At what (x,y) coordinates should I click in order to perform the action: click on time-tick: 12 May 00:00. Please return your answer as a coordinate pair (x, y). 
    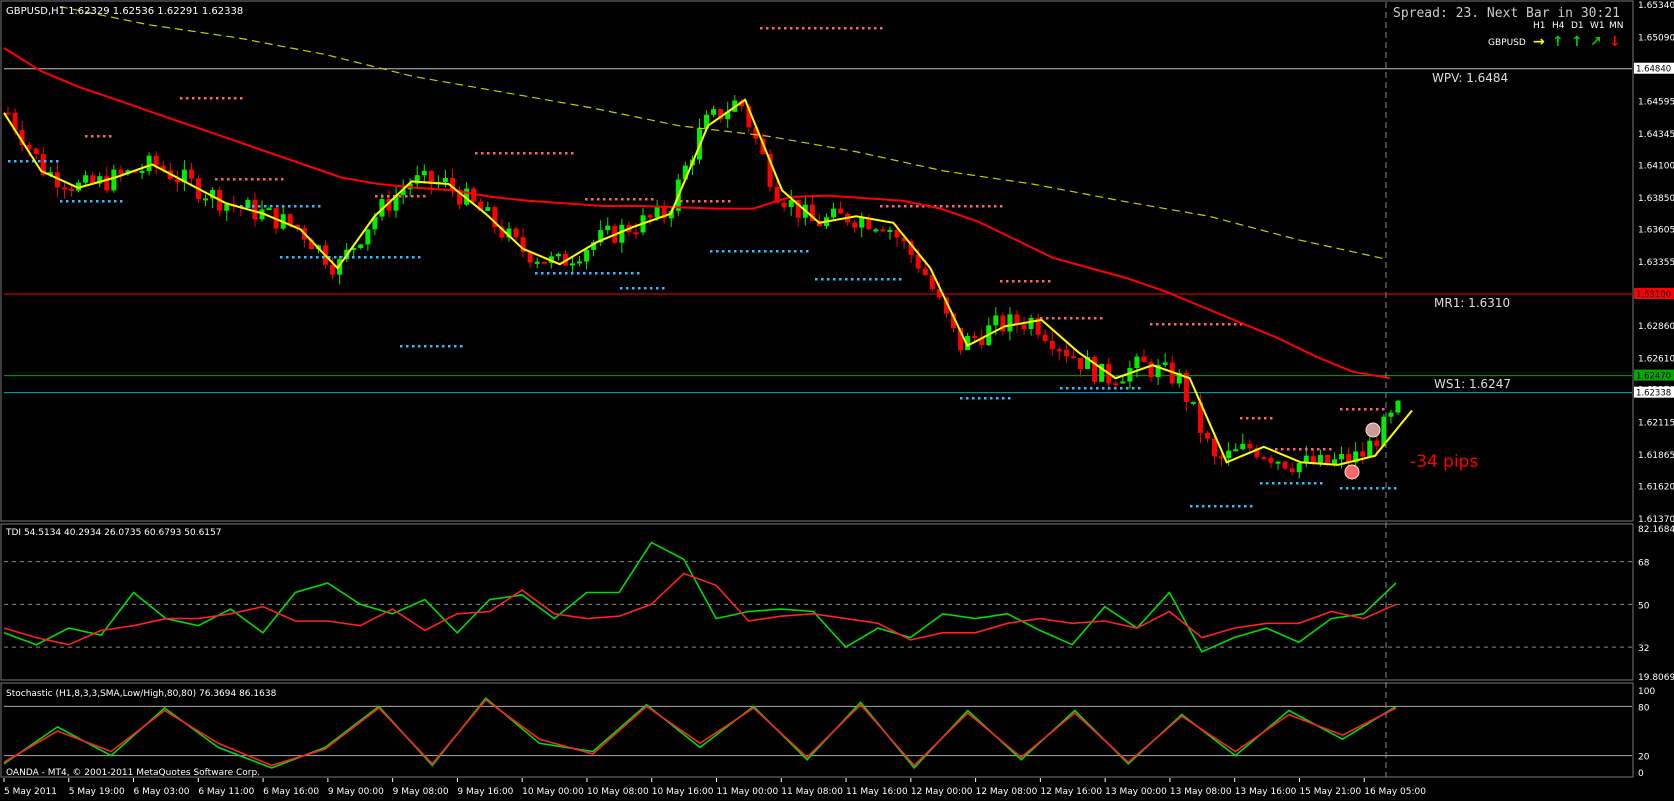
    Looking at the image, I should click on (942, 792).